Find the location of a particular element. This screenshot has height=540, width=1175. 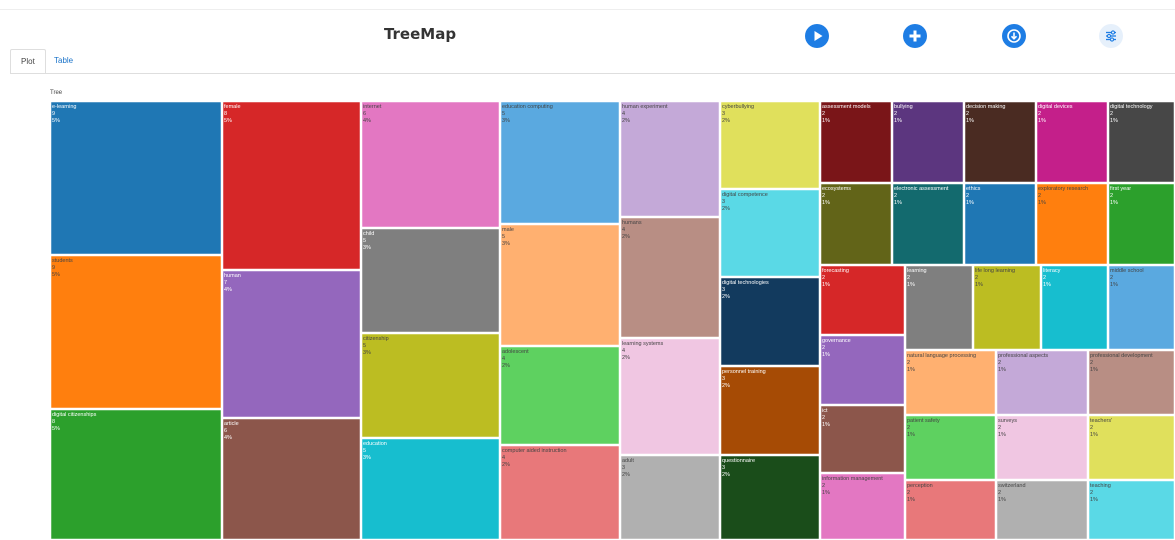

tile-professional-development: professional development21% is located at coordinates (1131, 382).